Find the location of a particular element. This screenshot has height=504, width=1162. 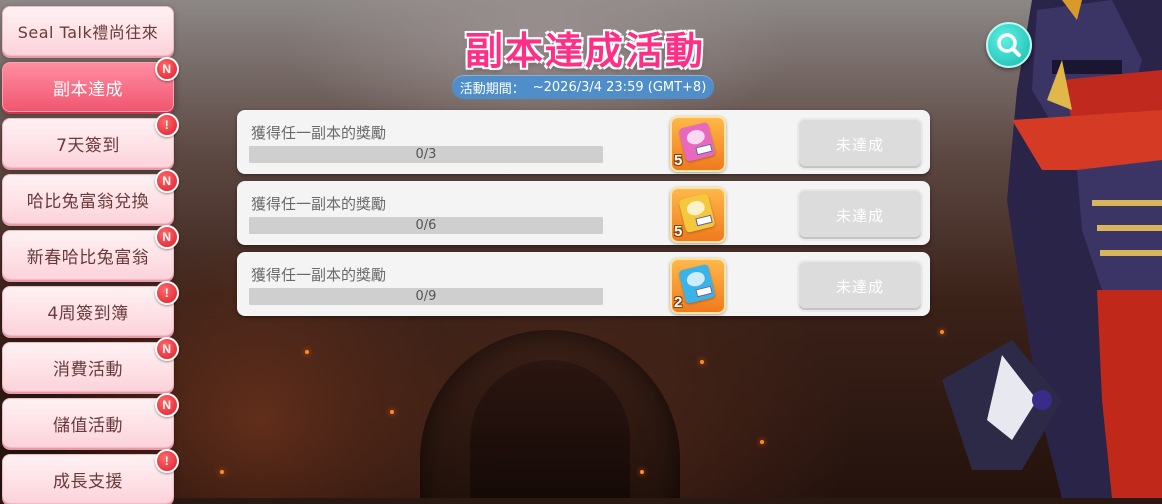

page-title: 副本達成活動 is located at coordinates (584, 51).